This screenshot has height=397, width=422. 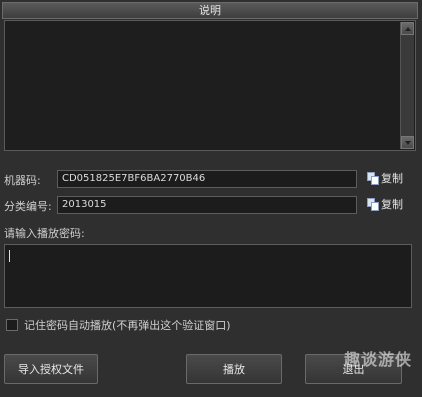 I want to click on remember-password-checkbox, so click(x=12, y=325).